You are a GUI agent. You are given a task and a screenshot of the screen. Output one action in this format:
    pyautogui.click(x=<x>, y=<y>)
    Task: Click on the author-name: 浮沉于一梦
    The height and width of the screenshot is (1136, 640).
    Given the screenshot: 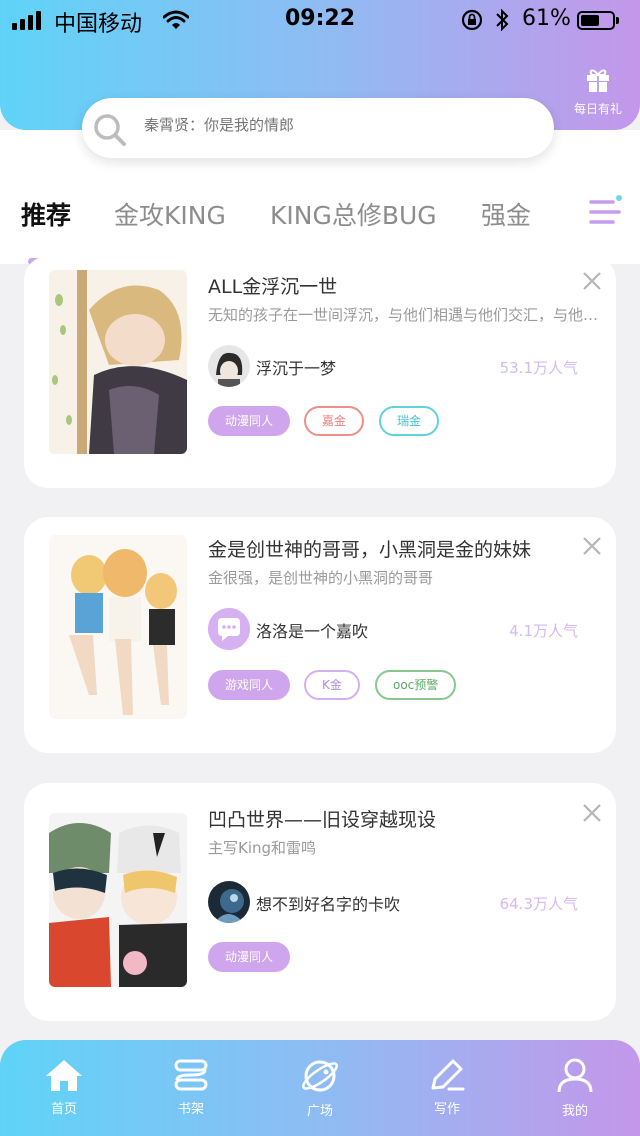 What is the action you would take?
    pyautogui.click(x=296, y=367)
    